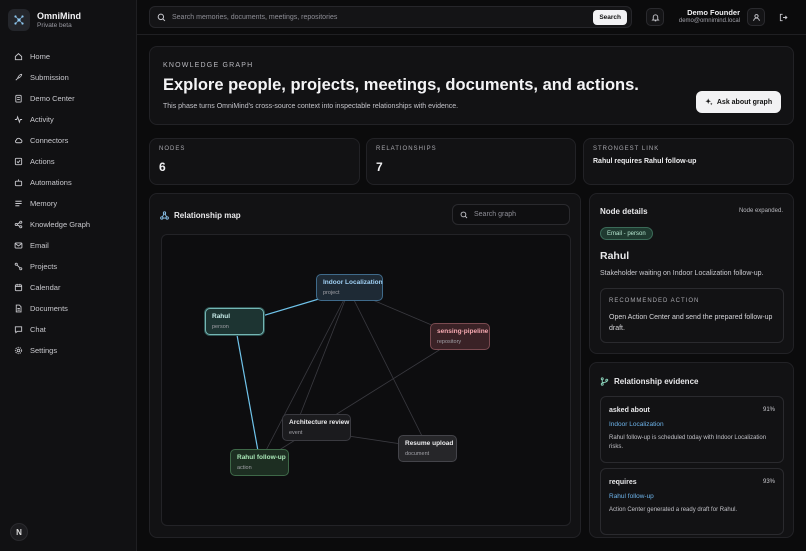 The height and width of the screenshot is (551, 806). Describe the element at coordinates (42, 161) in the screenshot. I see `sidebar-item-label: Actions` at that location.